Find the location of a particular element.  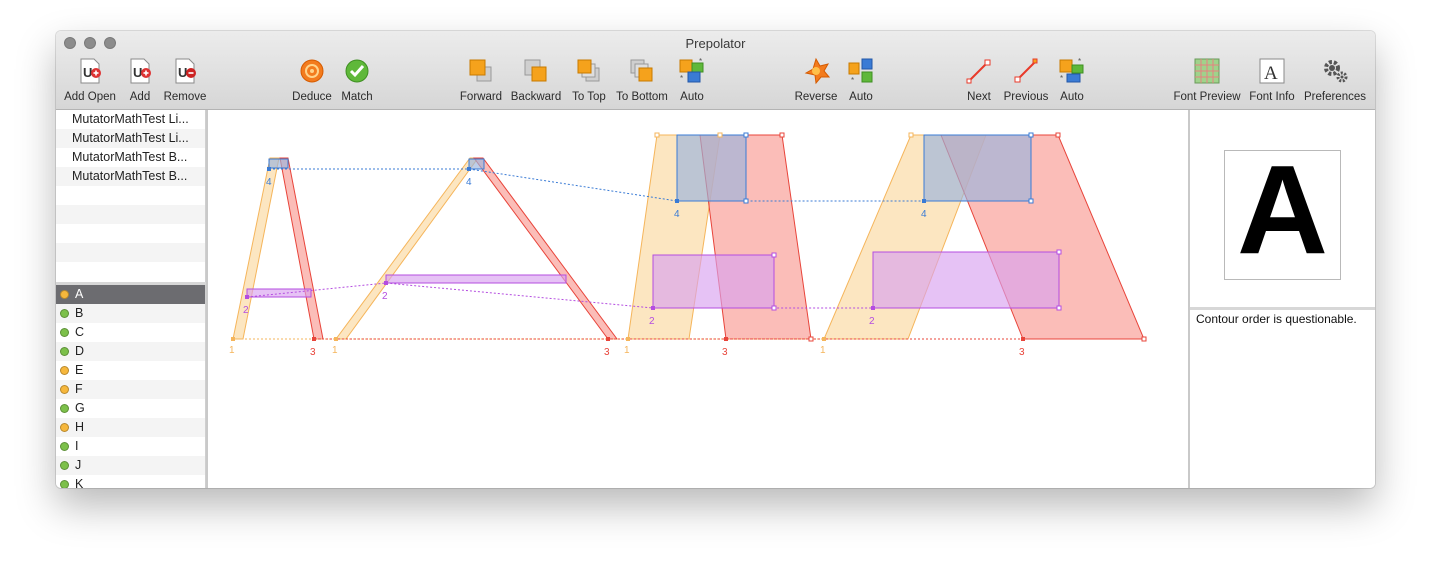

glyph-list-item: C is located at coordinates (130, 332).